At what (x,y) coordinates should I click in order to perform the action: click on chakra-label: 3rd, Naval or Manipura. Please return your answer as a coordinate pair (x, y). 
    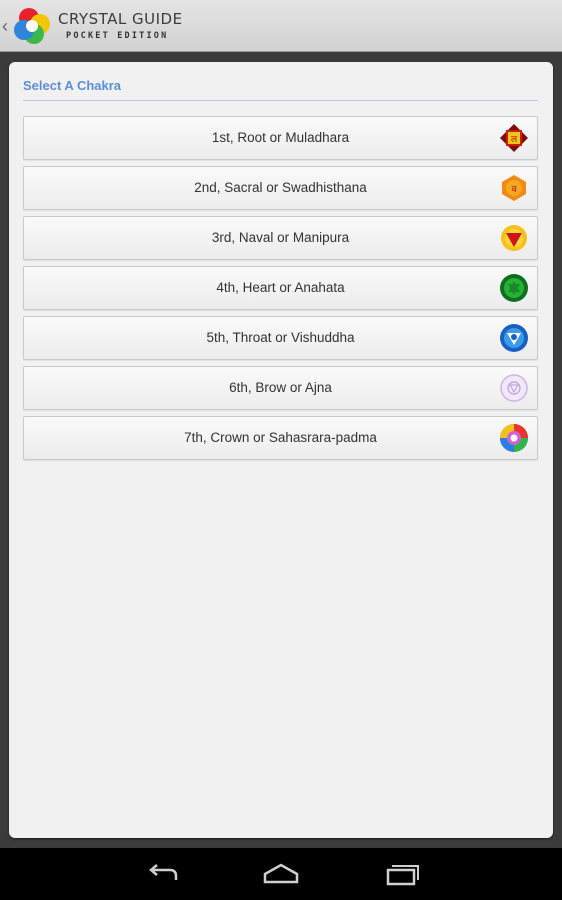
    Looking at the image, I should click on (280, 237).